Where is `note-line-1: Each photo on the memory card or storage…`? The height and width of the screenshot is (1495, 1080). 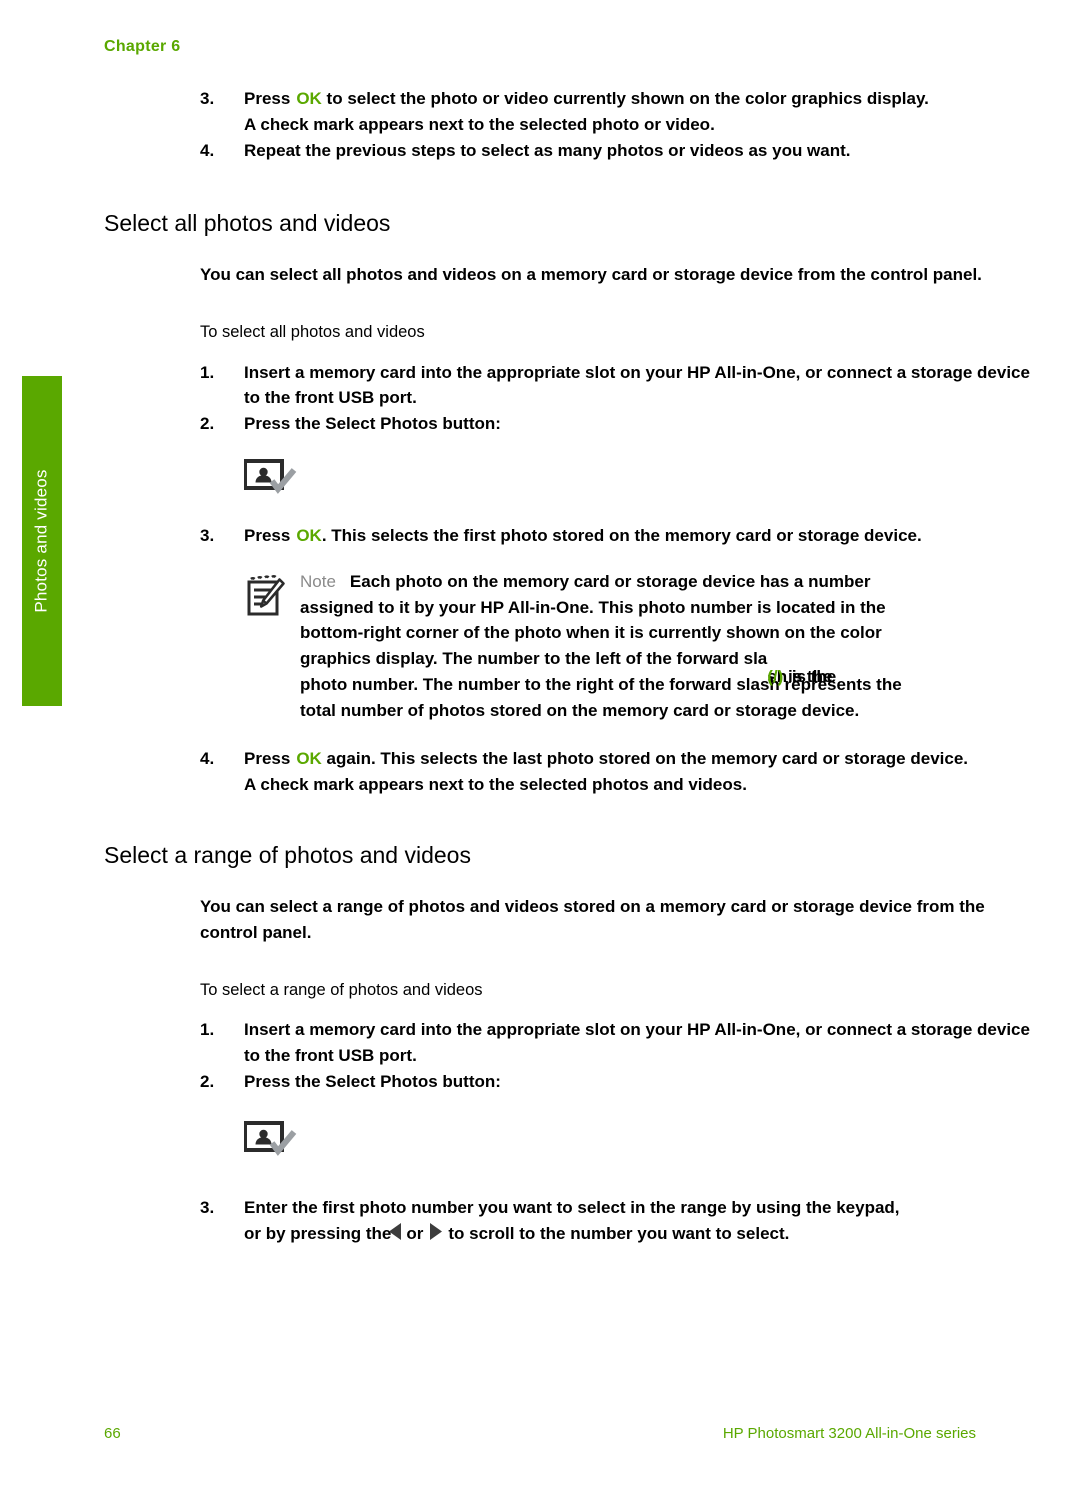
note-line-1: Each photo on the memory card or storage… is located at coordinates (610, 581).